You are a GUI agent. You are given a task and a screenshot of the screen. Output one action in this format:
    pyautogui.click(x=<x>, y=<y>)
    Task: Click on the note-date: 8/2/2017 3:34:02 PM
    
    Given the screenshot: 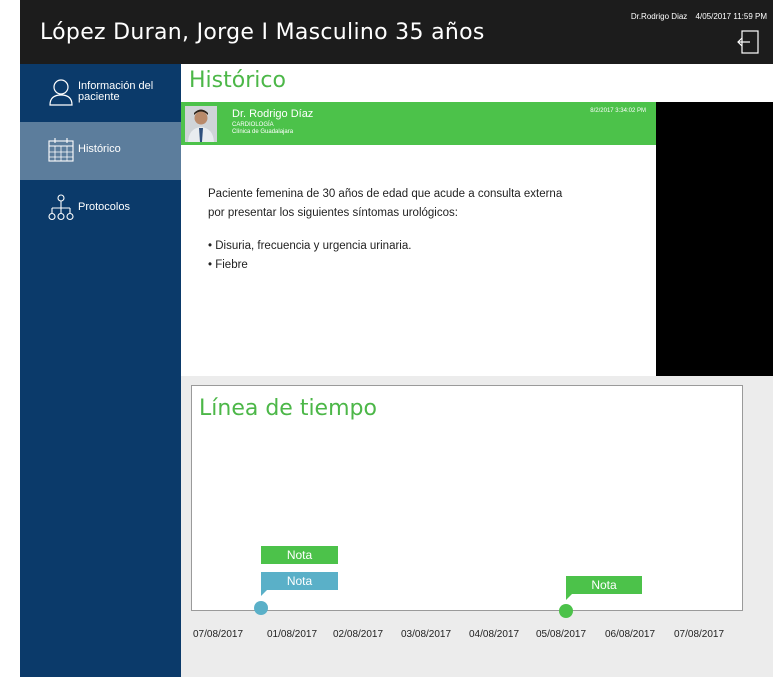 What is the action you would take?
    pyautogui.click(x=618, y=111)
    